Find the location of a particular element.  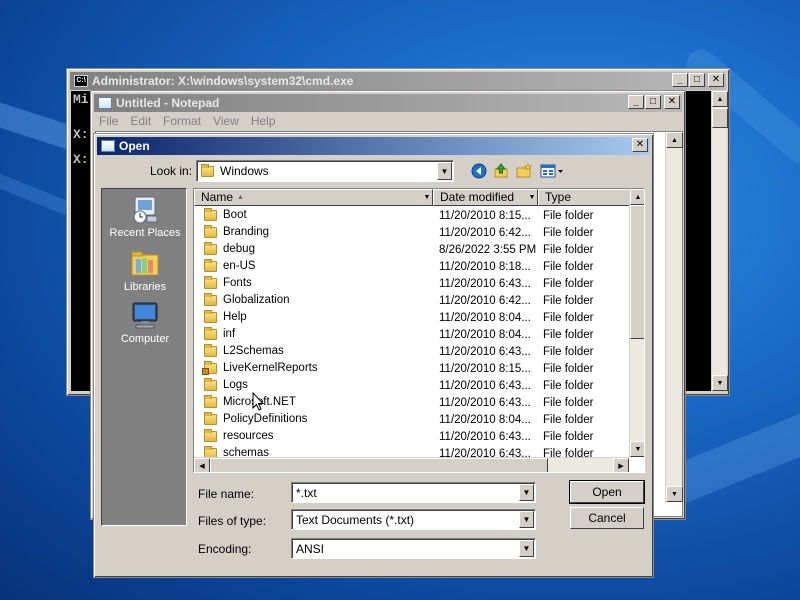

encoding-combo: ANSI ▼ is located at coordinates (413, 548).